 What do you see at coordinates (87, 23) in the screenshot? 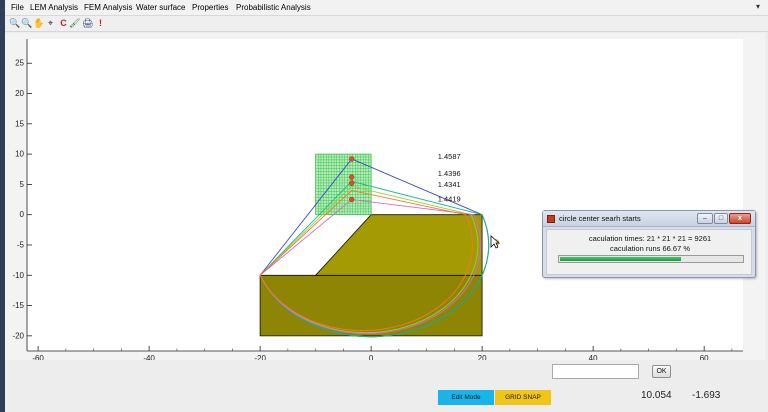
I see `printer-icon: 🖨` at bounding box center [87, 23].